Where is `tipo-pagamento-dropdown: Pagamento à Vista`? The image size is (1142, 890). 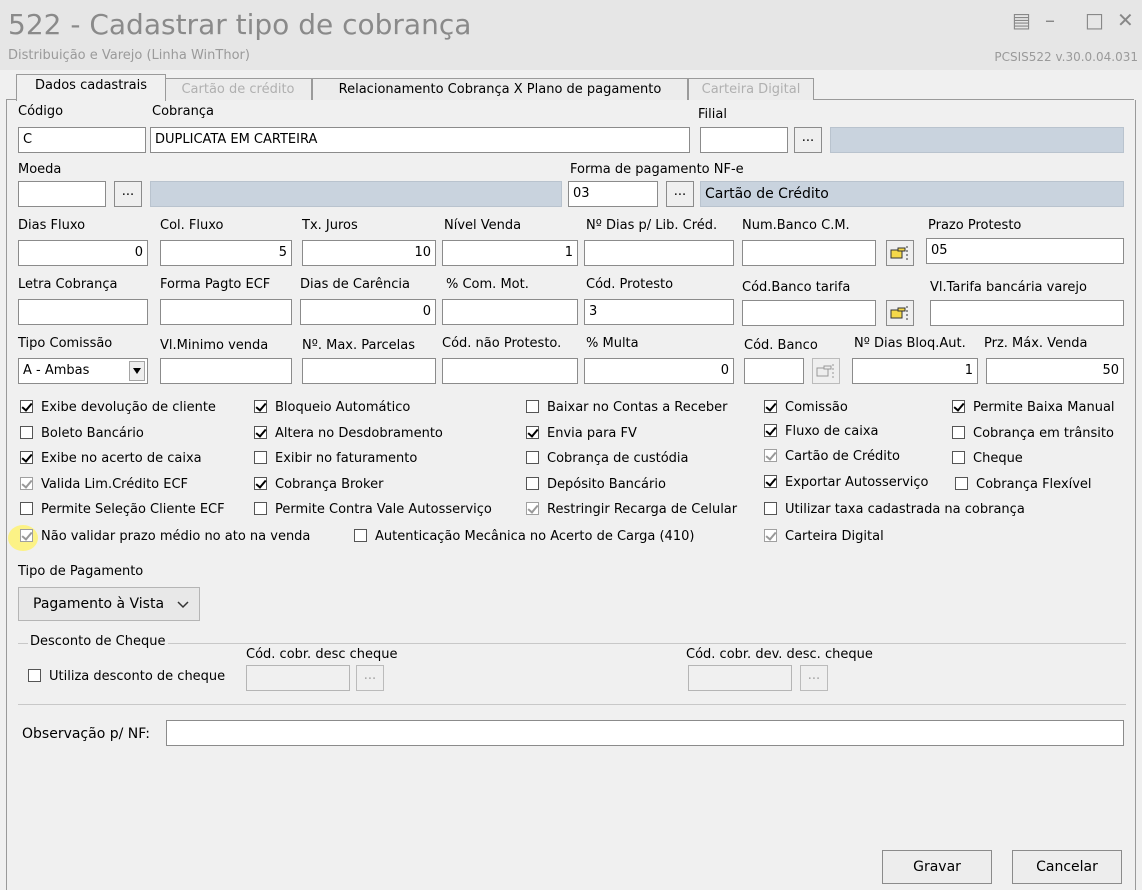
tipo-pagamento-dropdown: Pagamento à Vista is located at coordinates (109, 604).